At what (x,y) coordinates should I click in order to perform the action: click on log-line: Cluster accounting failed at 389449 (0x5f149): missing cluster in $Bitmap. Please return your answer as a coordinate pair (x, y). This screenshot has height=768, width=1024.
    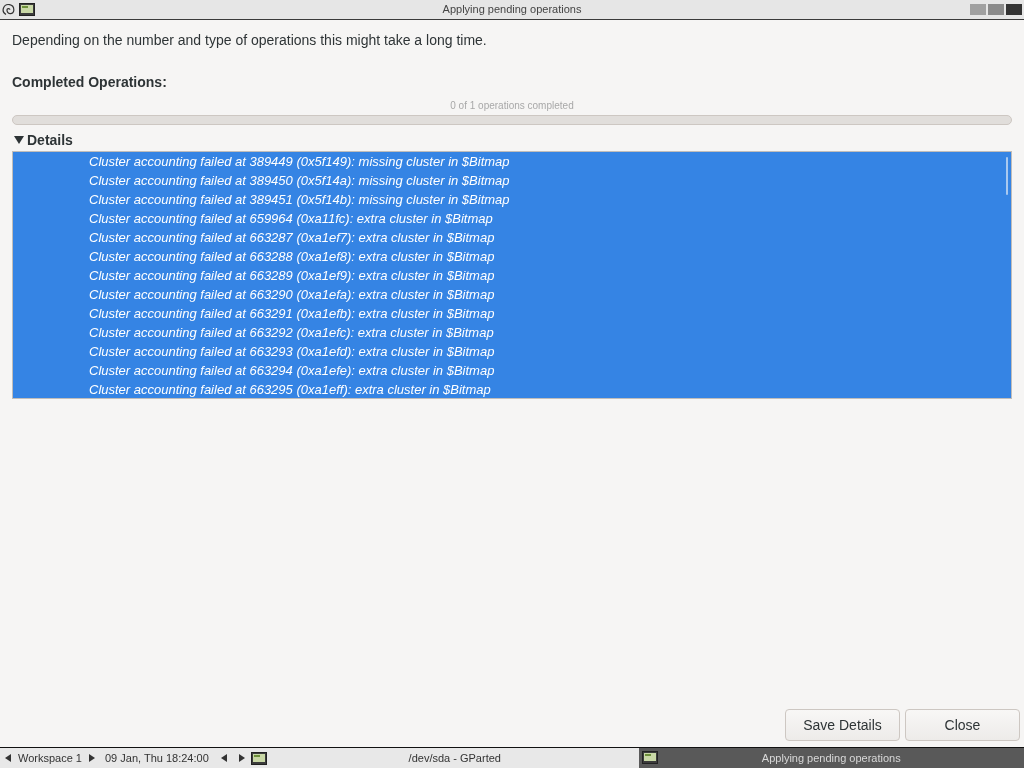
    Looking at the image, I should click on (299, 162).